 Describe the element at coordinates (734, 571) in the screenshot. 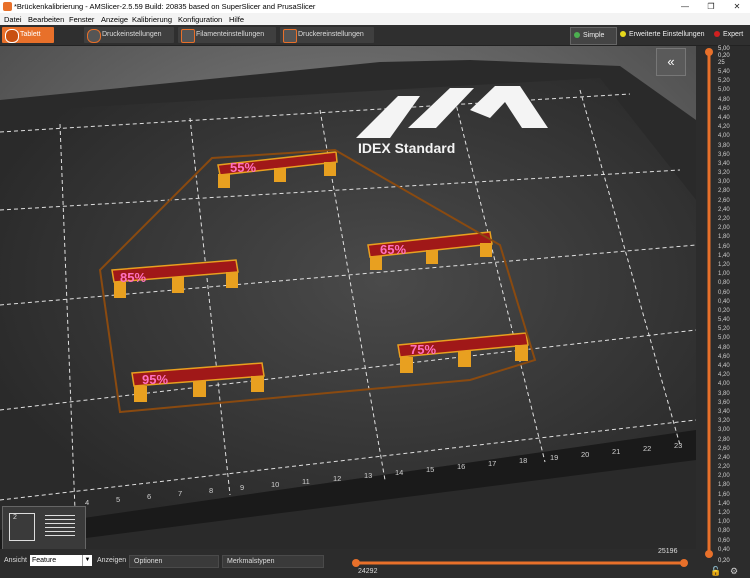

I see `gear-icon: ⚙` at that location.